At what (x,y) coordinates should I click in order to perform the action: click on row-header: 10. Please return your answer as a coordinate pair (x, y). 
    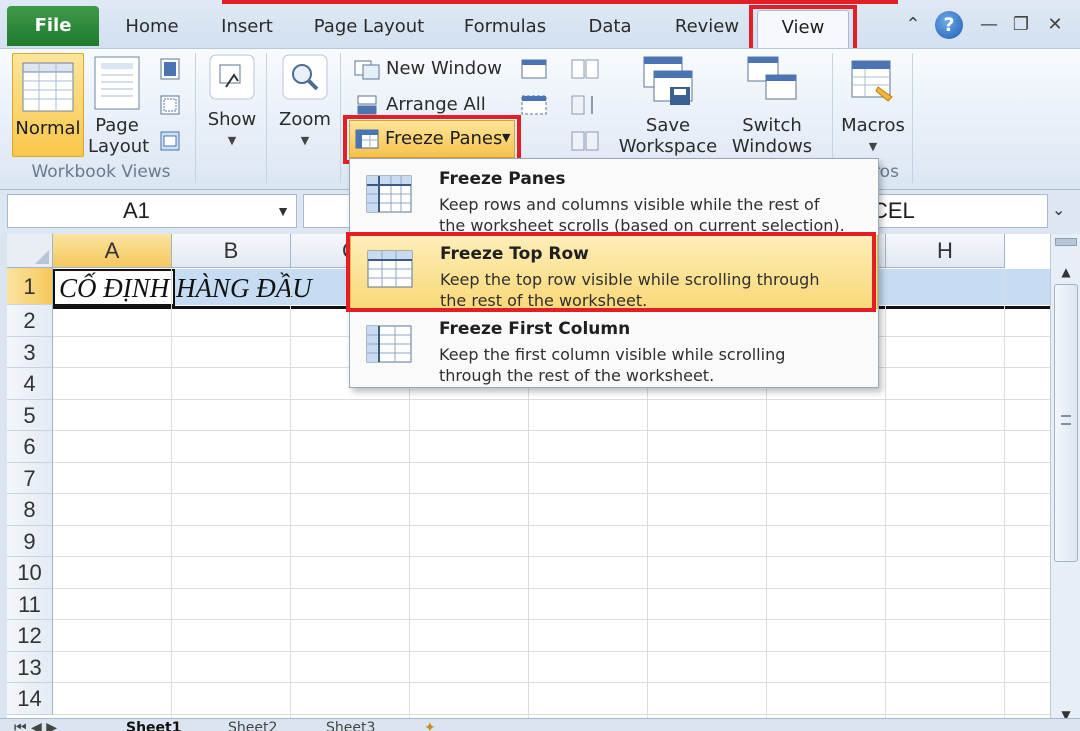
    Looking at the image, I should click on (30, 573).